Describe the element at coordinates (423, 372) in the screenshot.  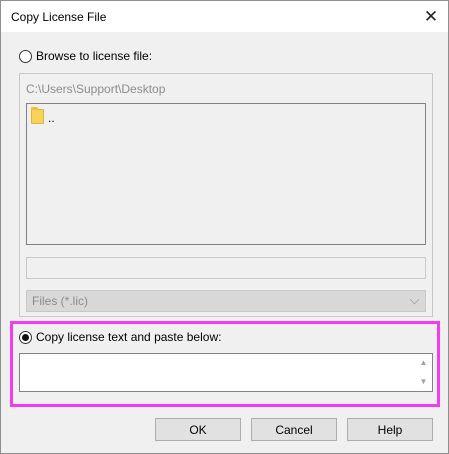
I see `text-scrollbar: ▲ ▼` at that location.